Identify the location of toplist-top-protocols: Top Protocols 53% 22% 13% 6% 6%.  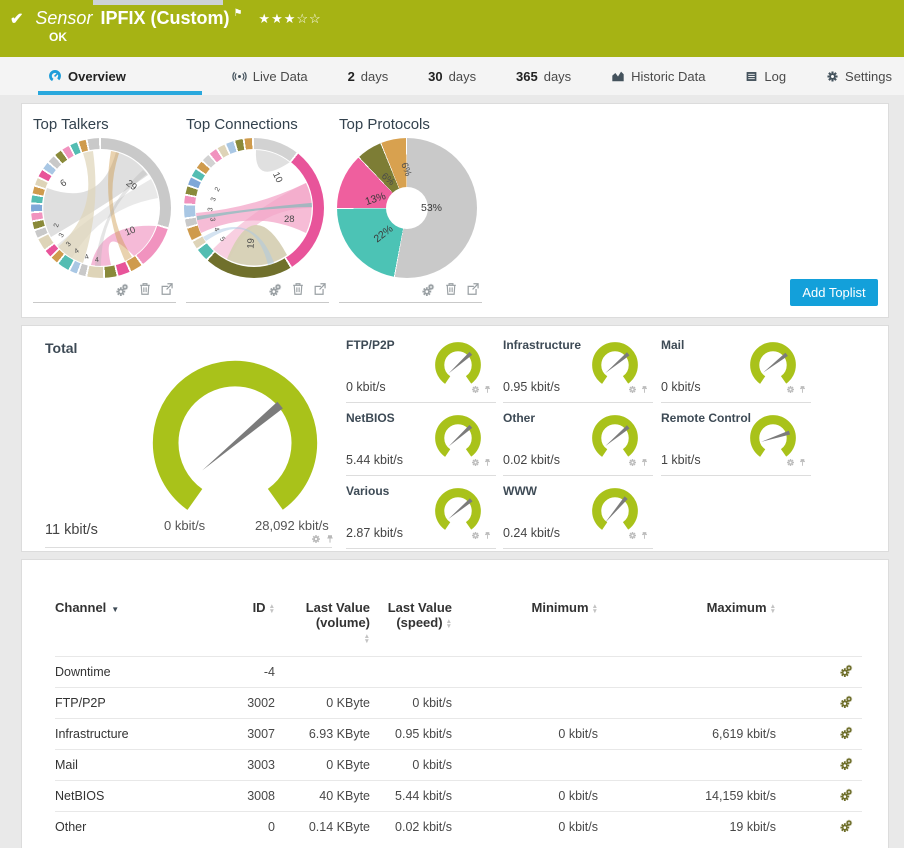
(409, 209).